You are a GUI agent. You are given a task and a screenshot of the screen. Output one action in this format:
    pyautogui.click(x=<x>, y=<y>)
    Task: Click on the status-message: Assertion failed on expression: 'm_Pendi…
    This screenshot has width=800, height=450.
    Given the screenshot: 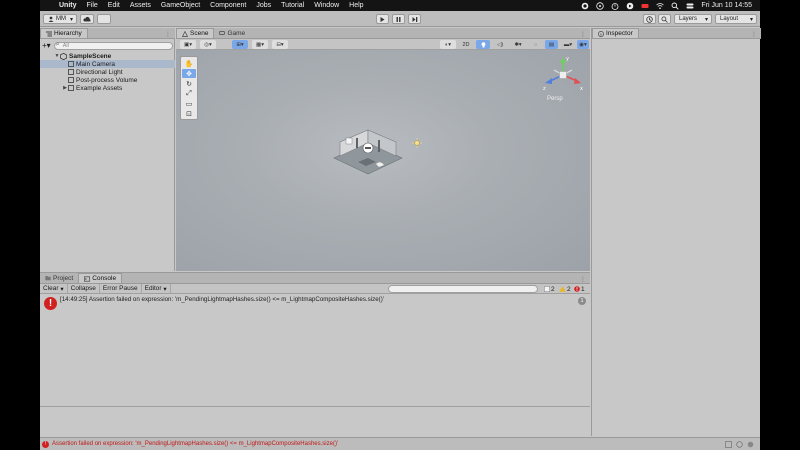 What is the action you would take?
    pyautogui.click(x=195, y=444)
    